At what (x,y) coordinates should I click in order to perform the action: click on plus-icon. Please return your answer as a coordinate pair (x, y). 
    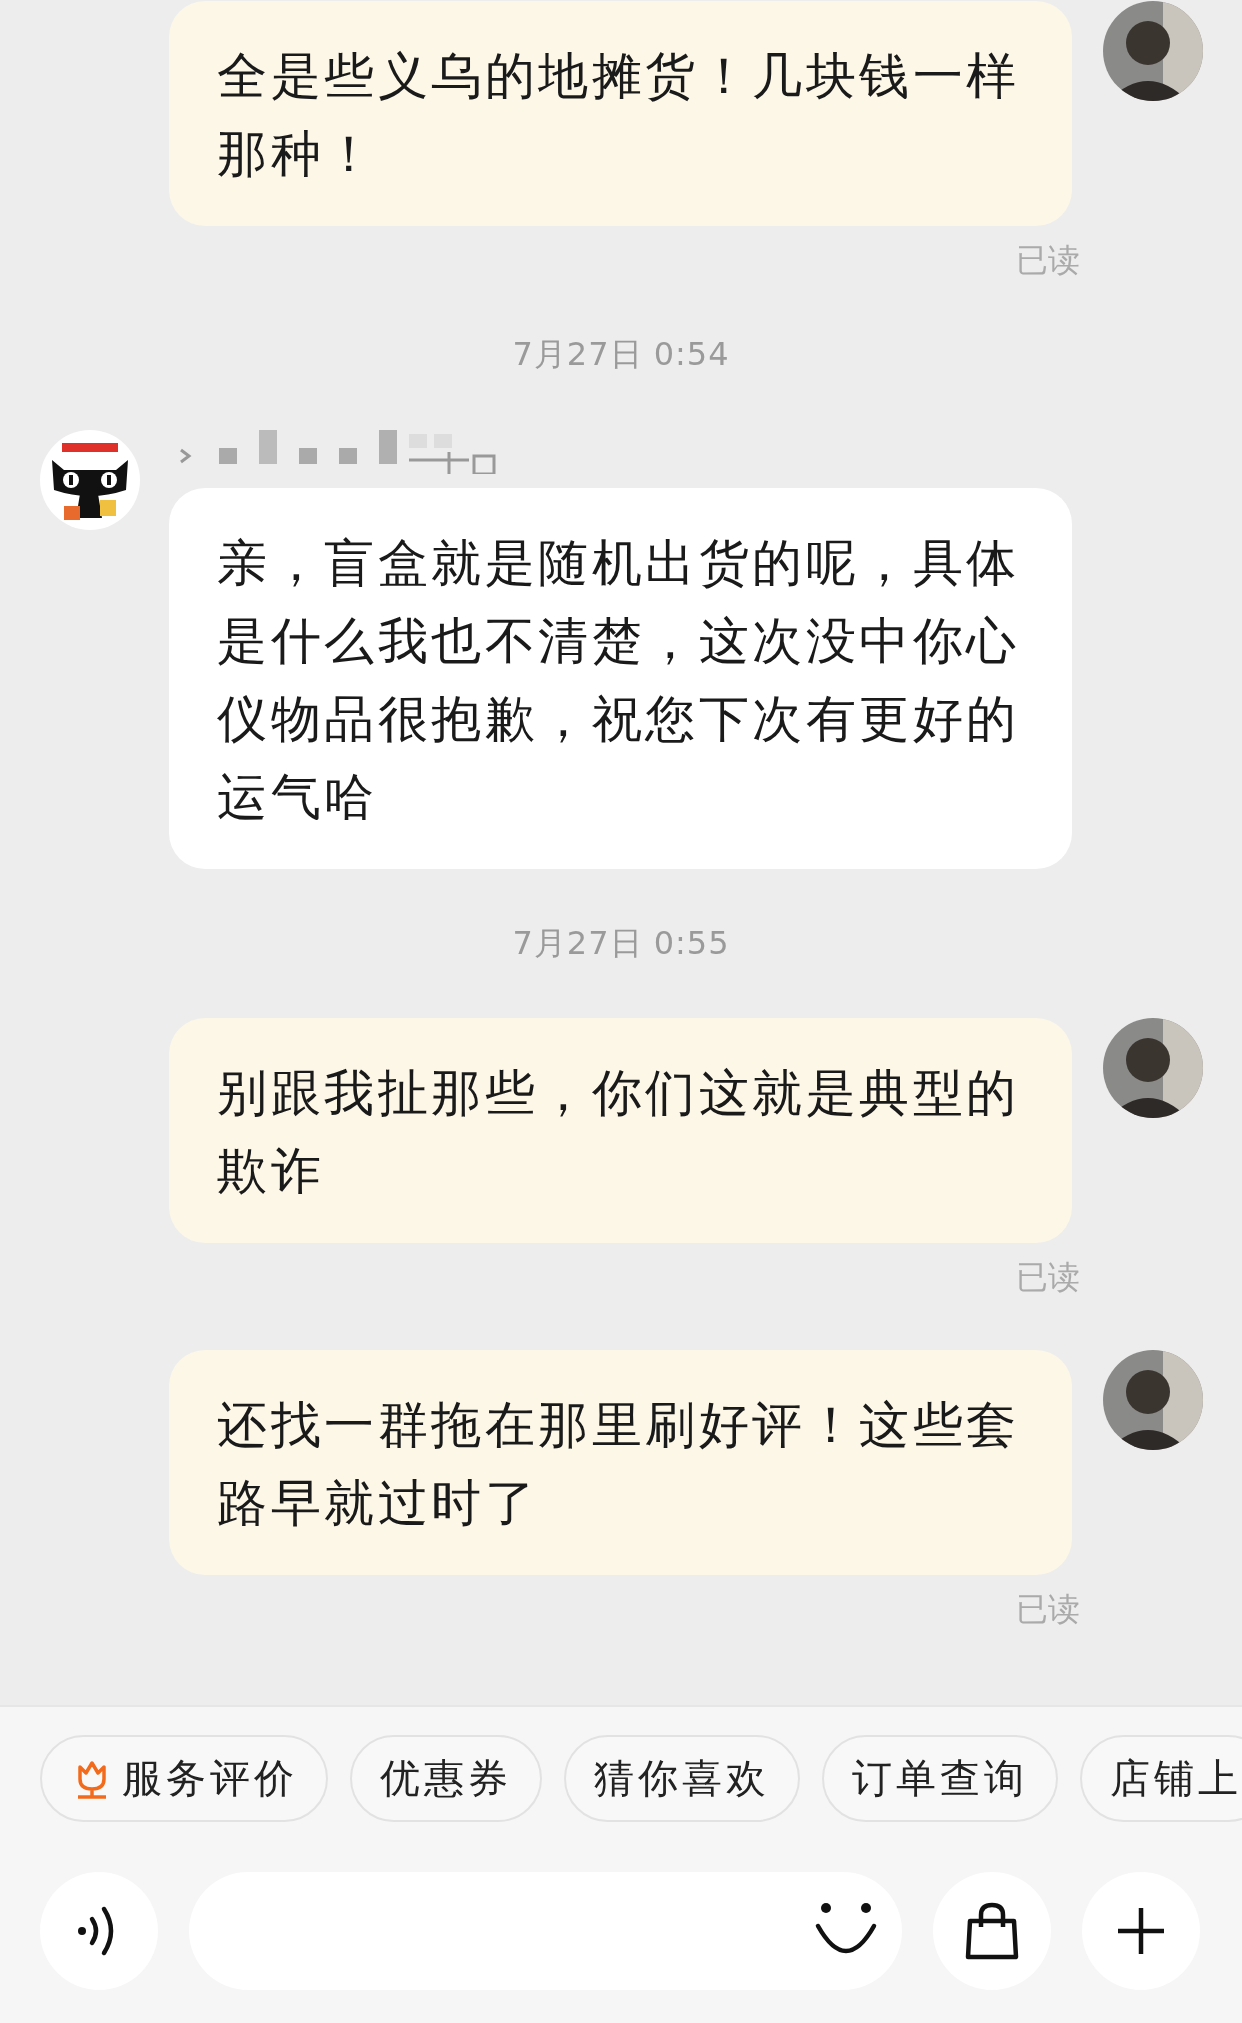
    Looking at the image, I should click on (1141, 1931).